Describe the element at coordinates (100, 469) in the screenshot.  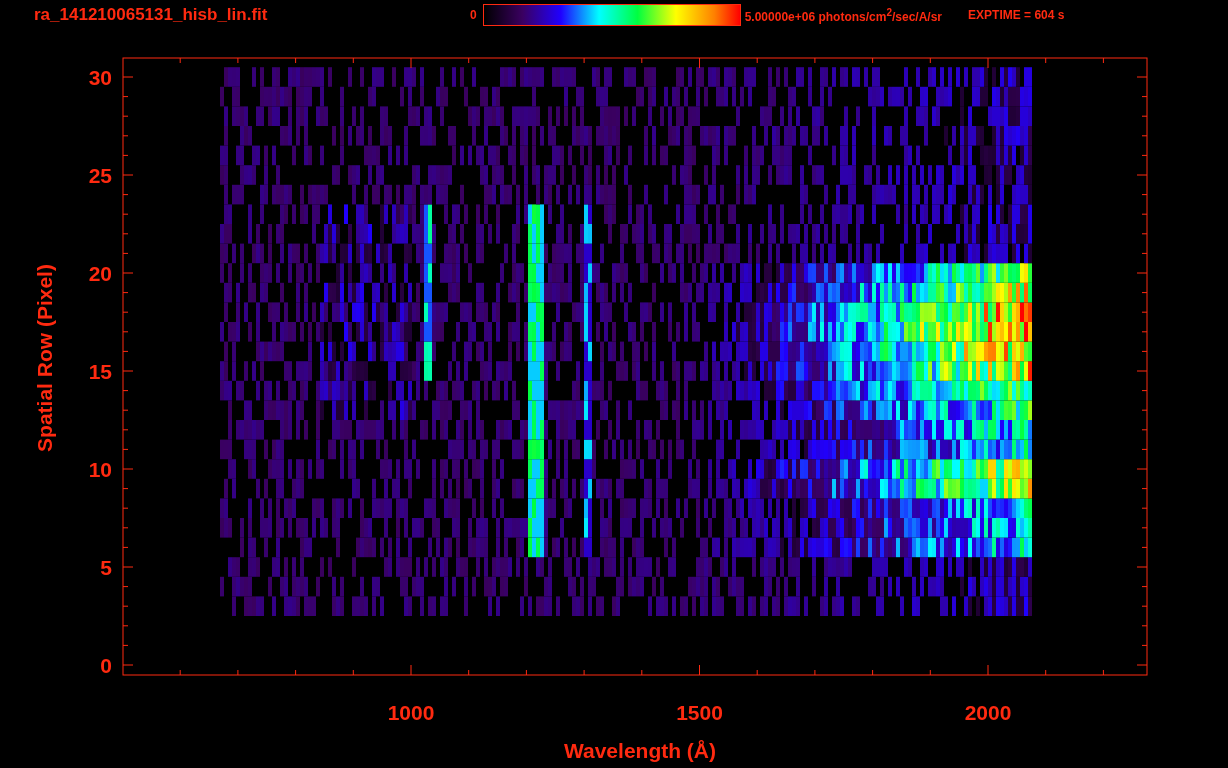
I see `y-tick-label: 10` at that location.